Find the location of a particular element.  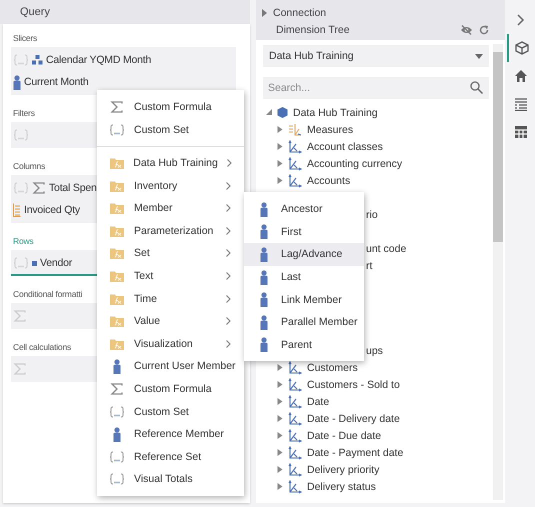

grid-icon is located at coordinates (521, 132).